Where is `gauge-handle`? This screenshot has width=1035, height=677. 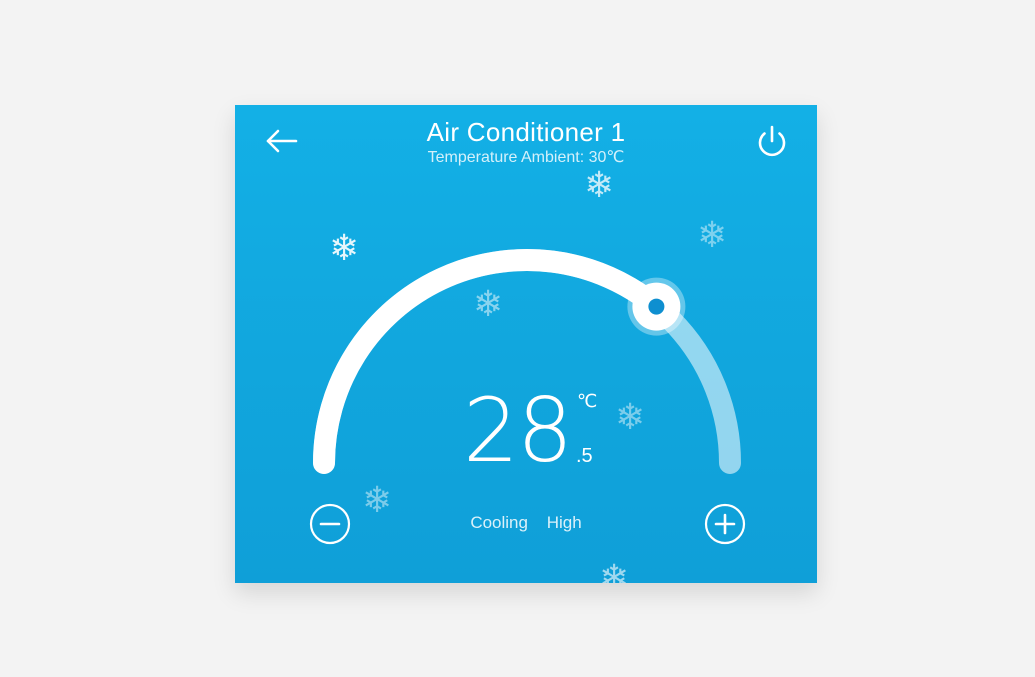
gauge-handle is located at coordinates (656, 306).